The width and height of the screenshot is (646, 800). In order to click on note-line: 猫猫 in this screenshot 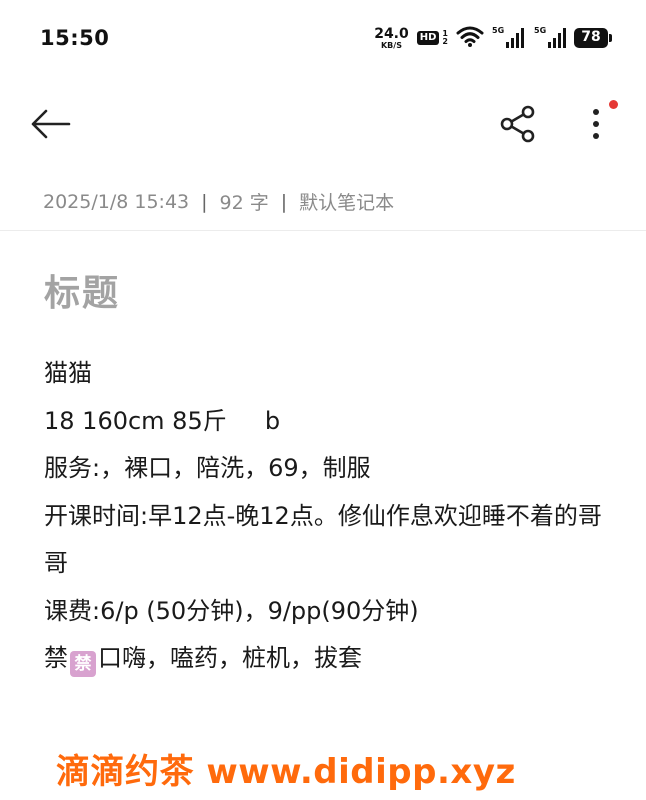, I will do `click(68, 373)`.